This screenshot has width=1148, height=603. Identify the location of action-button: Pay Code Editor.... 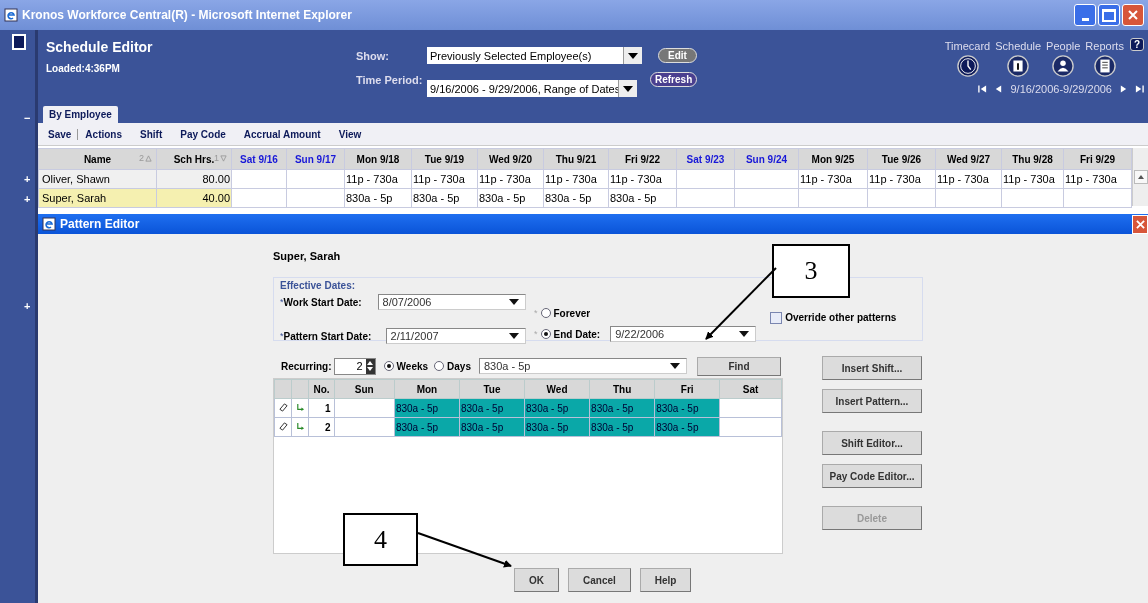
(872, 476).